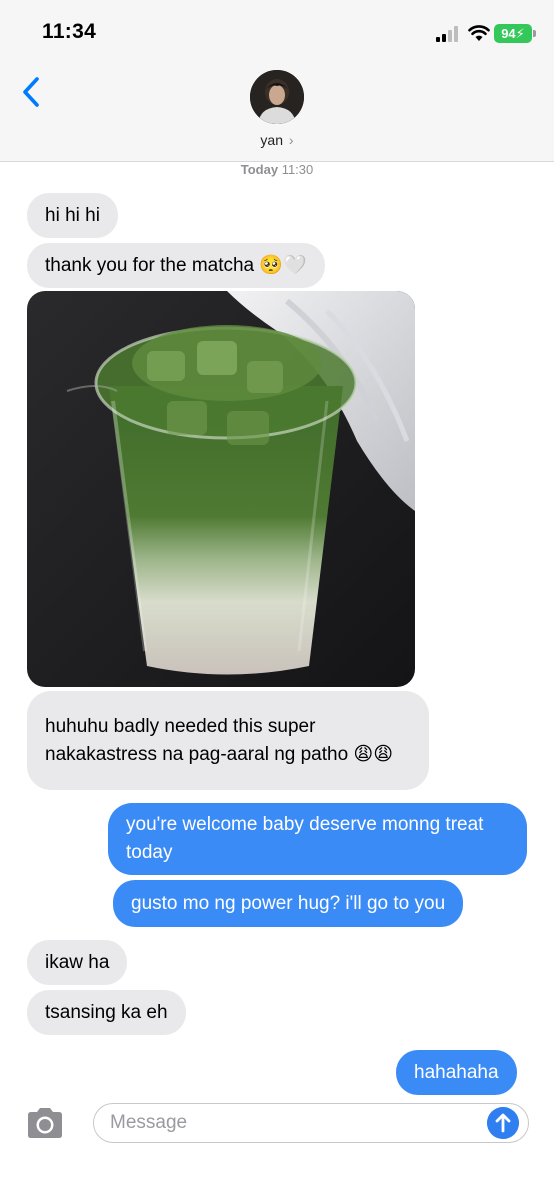 This screenshot has height=1200, width=554. I want to click on message-text: hi hi hi, so click(72, 215).